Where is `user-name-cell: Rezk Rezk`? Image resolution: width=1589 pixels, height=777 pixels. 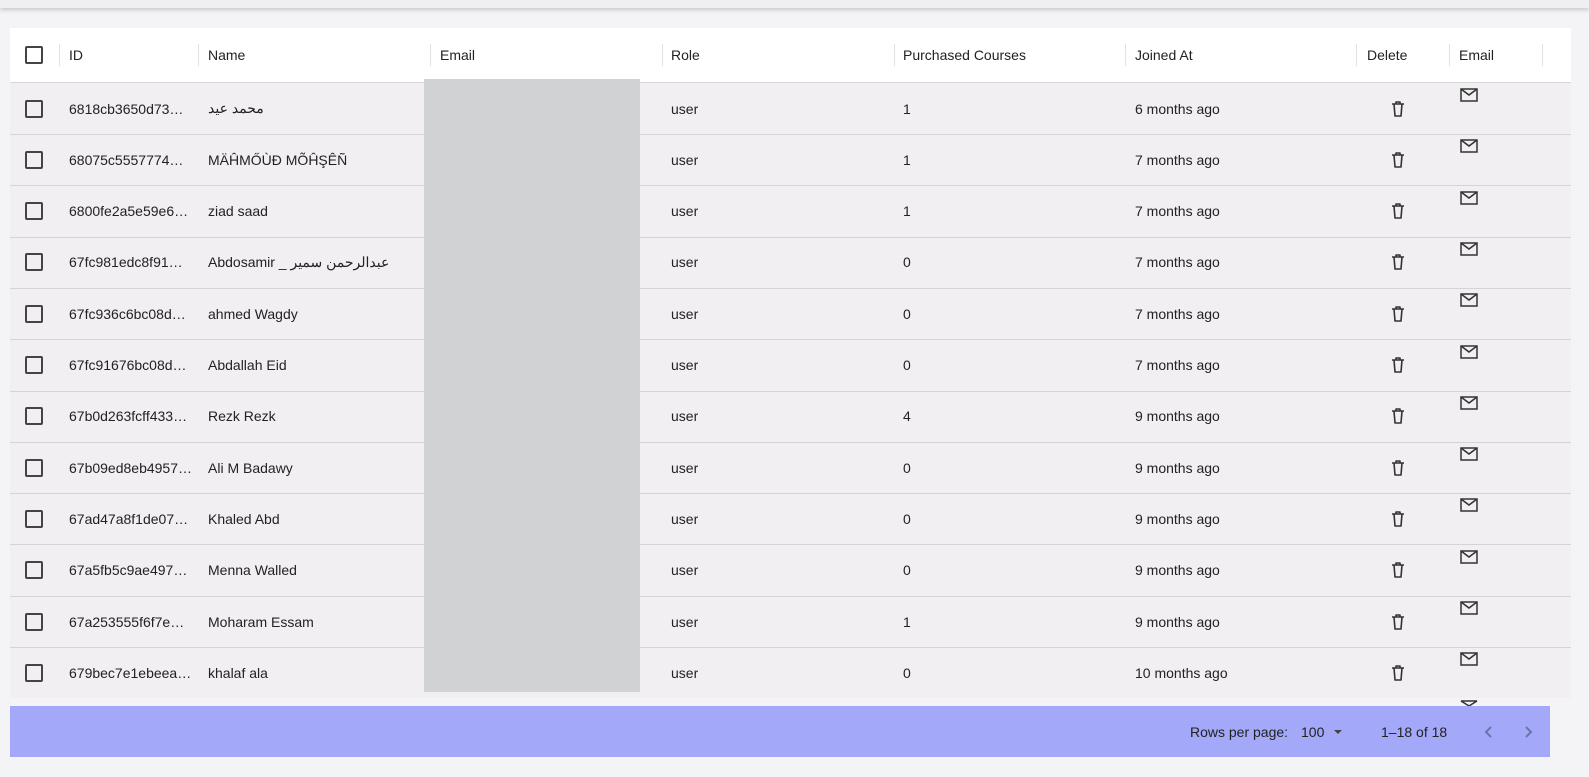
user-name-cell: Rezk Rezk is located at coordinates (242, 416).